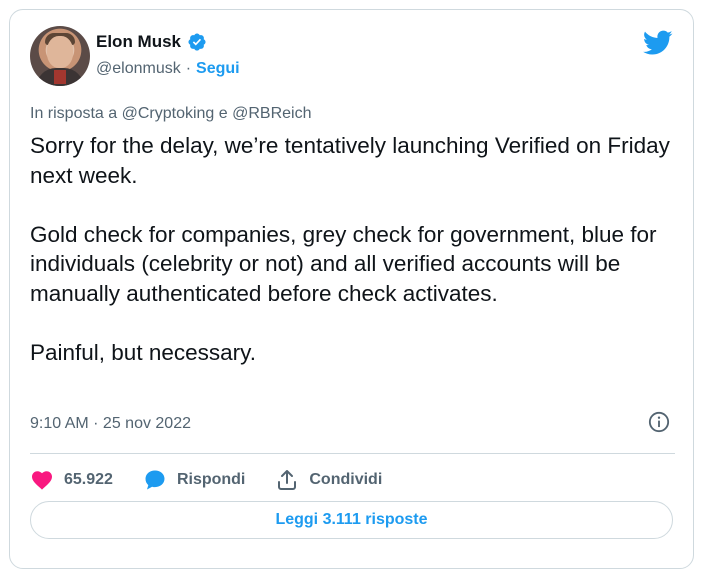 The width and height of the screenshot is (707, 569). I want to click on like-button: 65.922, so click(71, 480).